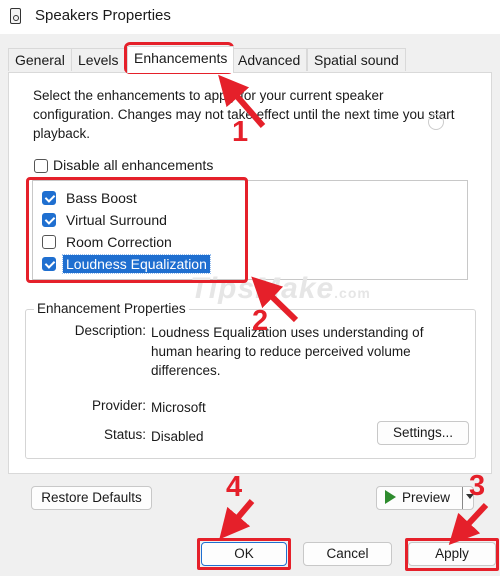 This screenshot has width=500, height=576. Describe the element at coordinates (49, 198) in the screenshot. I see `bass-boost-checkbox` at that location.